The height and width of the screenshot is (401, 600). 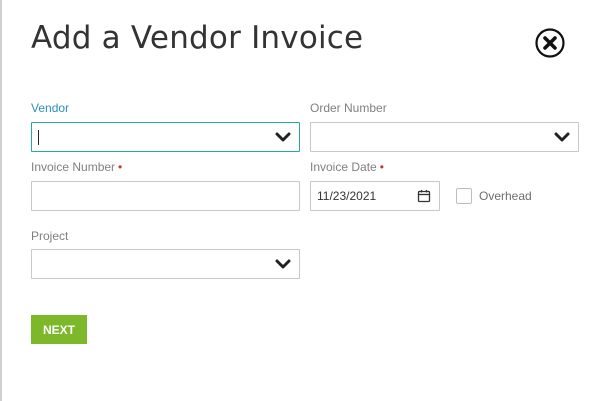 I want to click on project-label: Project, so click(x=50, y=236).